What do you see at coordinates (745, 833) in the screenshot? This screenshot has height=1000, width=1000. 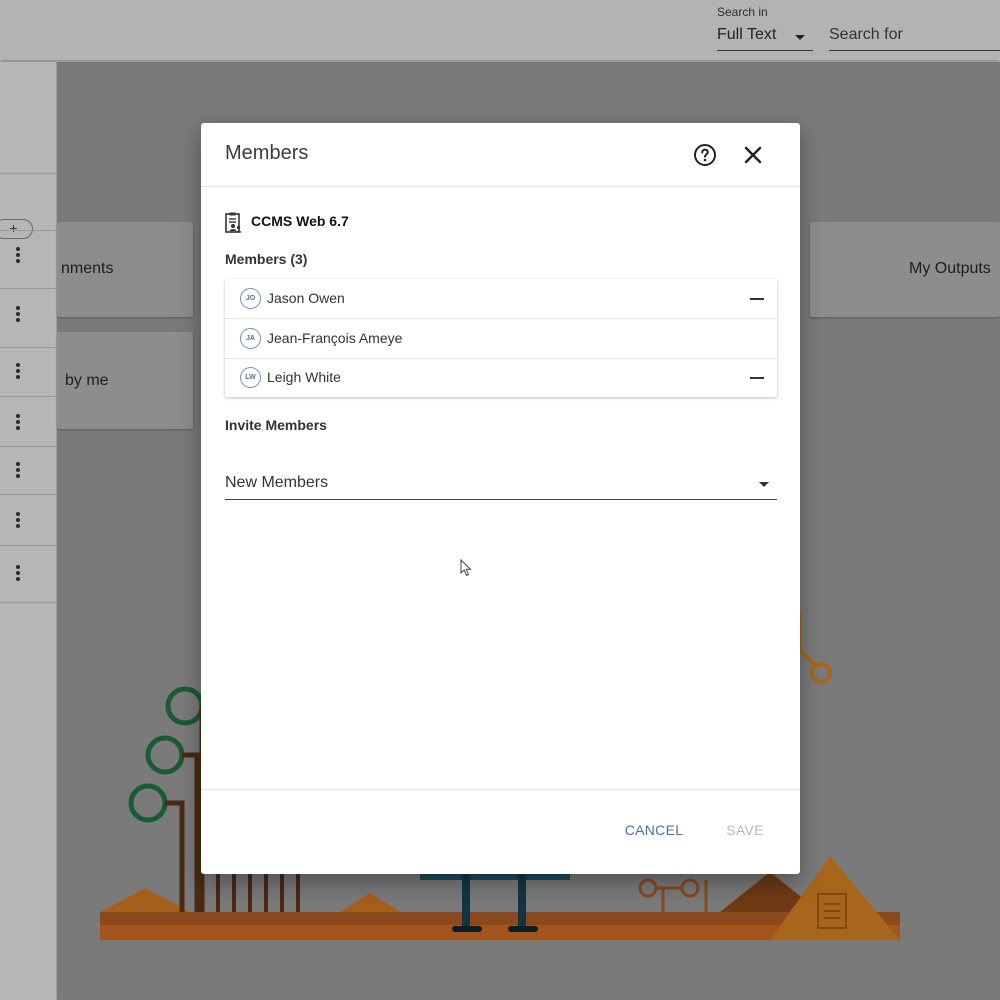 I see `save-button: SAVE` at bounding box center [745, 833].